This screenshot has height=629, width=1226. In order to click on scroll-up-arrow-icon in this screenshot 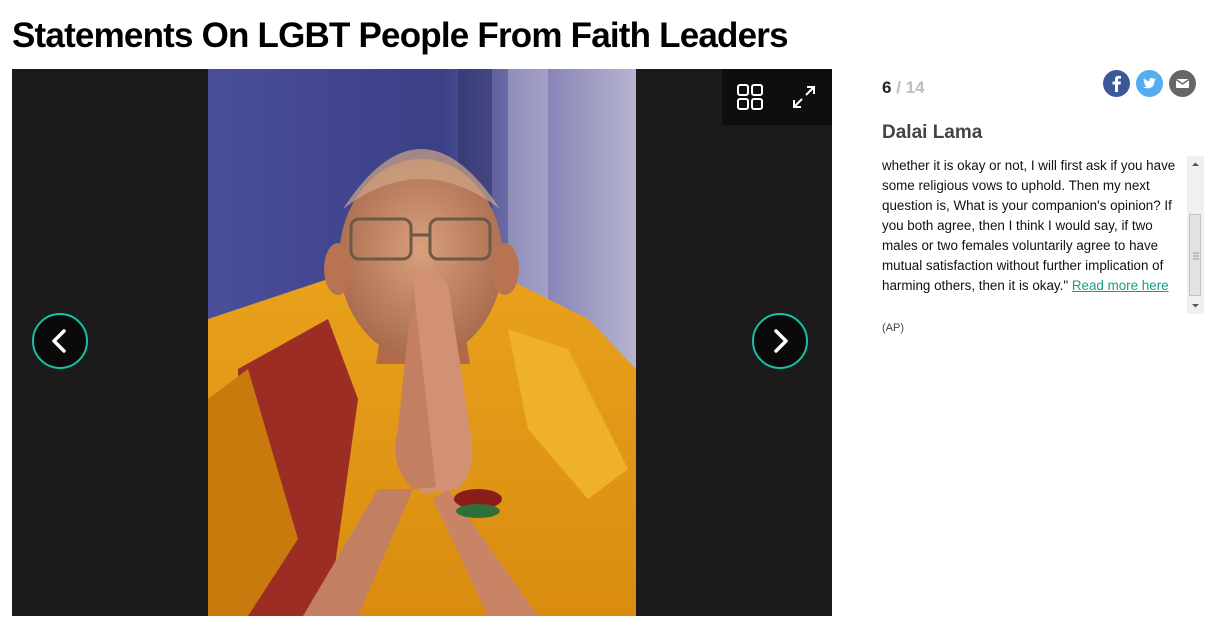, I will do `click(1195, 164)`.